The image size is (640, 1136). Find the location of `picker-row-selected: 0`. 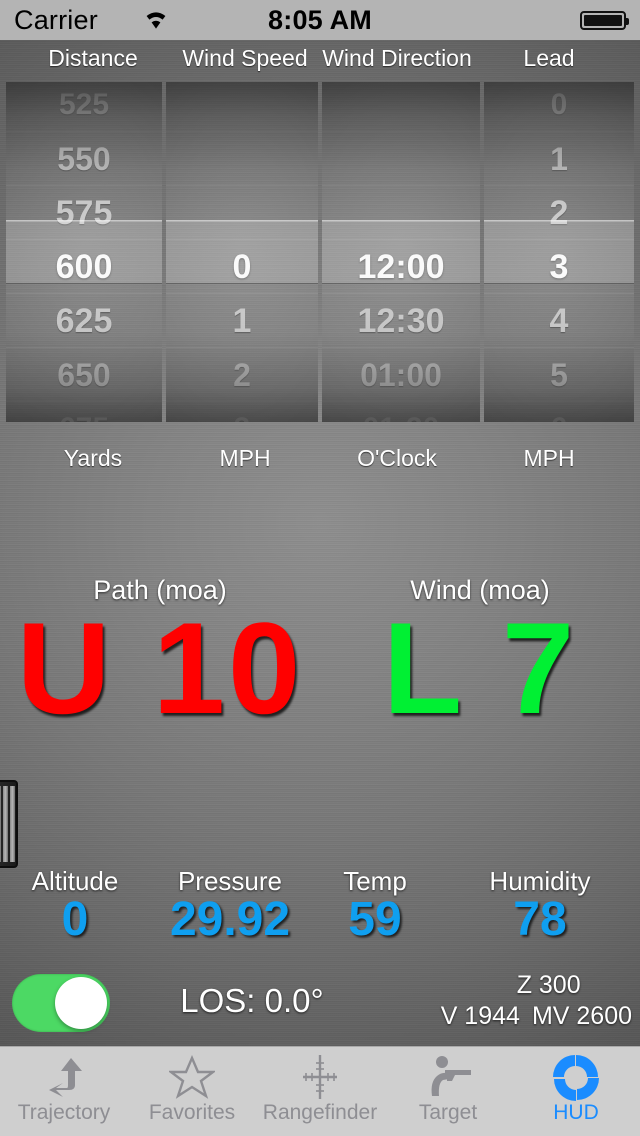

picker-row-selected: 0 is located at coordinates (242, 267).